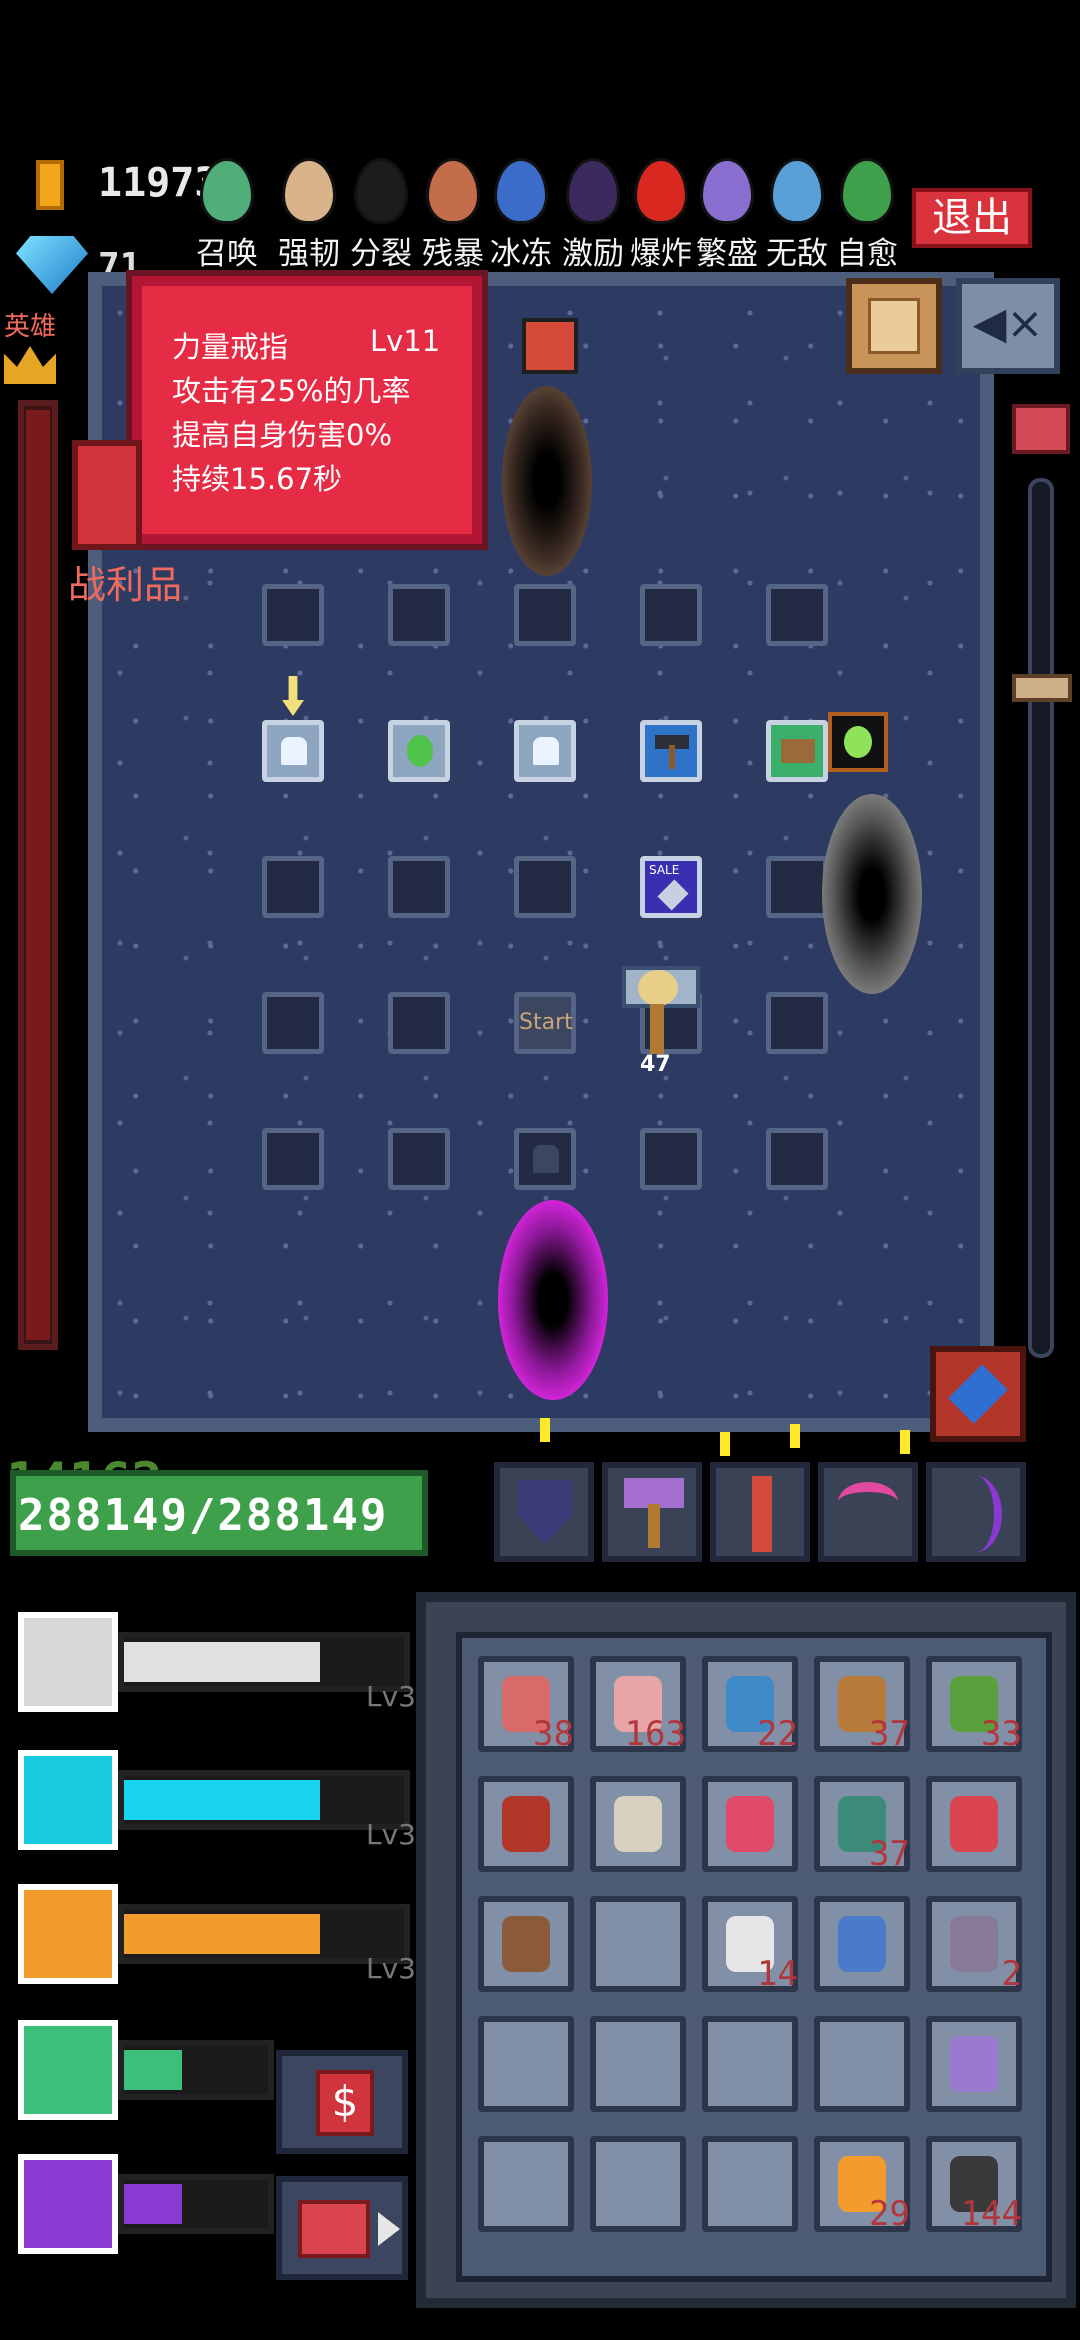  I want to click on inventory-slot: 33, so click(974, 1705).